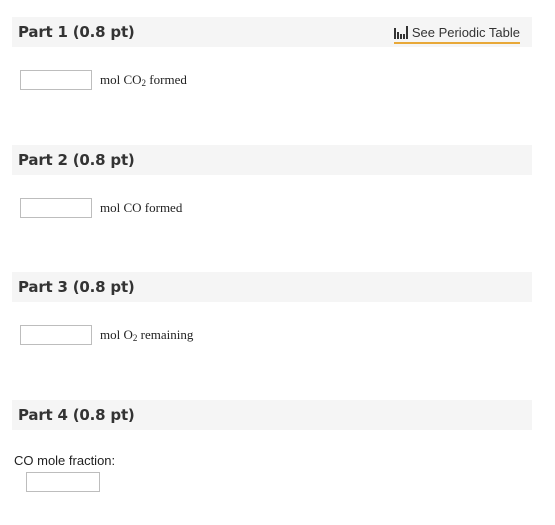 This screenshot has height=525, width=555. Describe the element at coordinates (56, 335) in the screenshot. I see `part-3-answer-input` at that location.